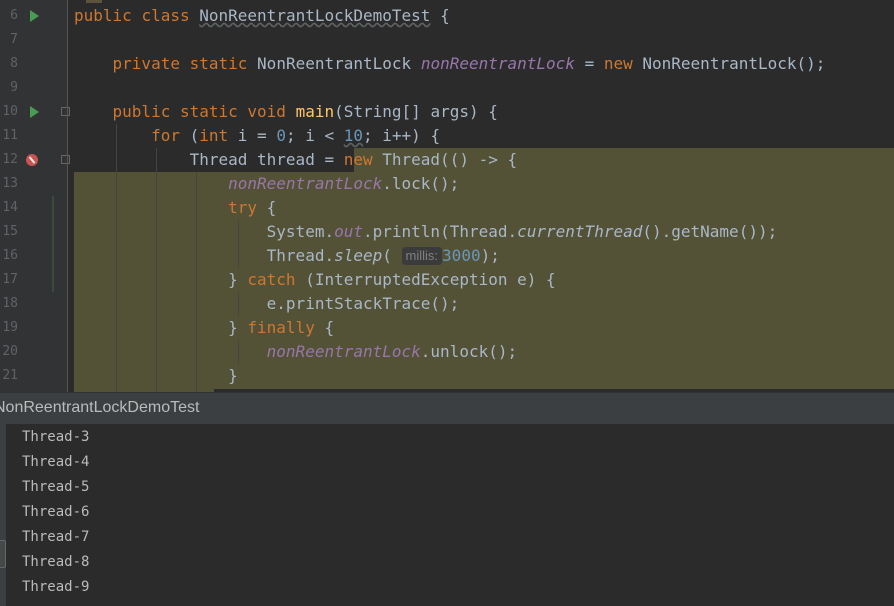  I want to click on code-token: Thread., so click(300, 255).